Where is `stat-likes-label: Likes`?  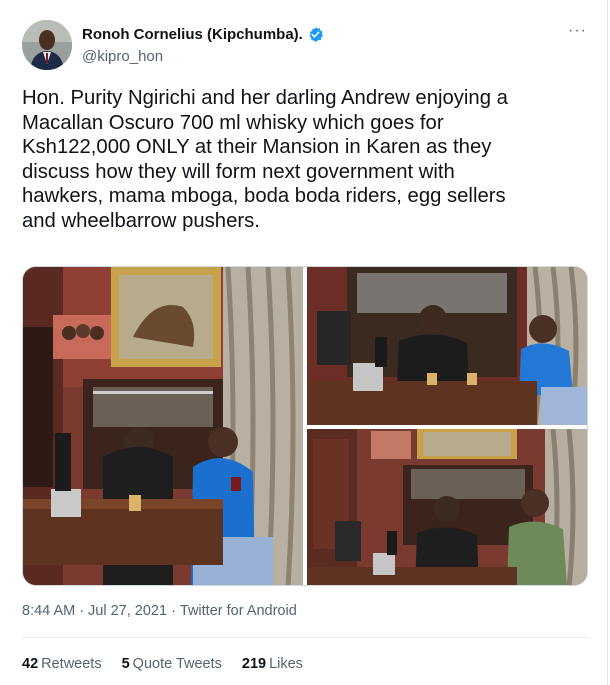
stat-likes-label: Likes is located at coordinates (286, 664).